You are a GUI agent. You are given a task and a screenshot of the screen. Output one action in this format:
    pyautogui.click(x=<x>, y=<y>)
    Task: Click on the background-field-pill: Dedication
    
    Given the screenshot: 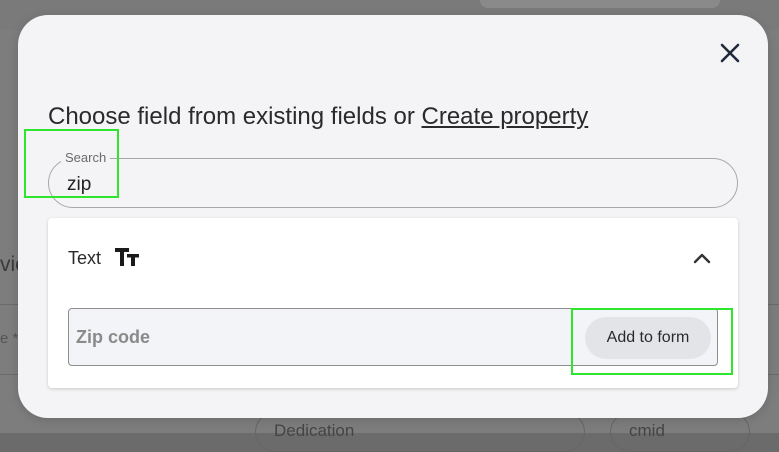 What is the action you would take?
    pyautogui.click(x=420, y=432)
    